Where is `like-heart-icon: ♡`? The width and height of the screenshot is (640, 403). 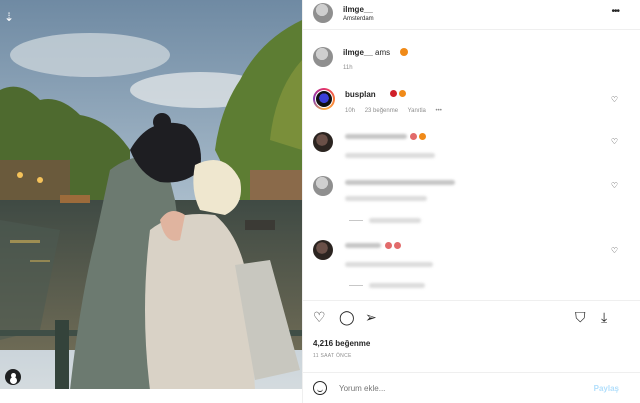 like-heart-icon: ♡ is located at coordinates (319, 317).